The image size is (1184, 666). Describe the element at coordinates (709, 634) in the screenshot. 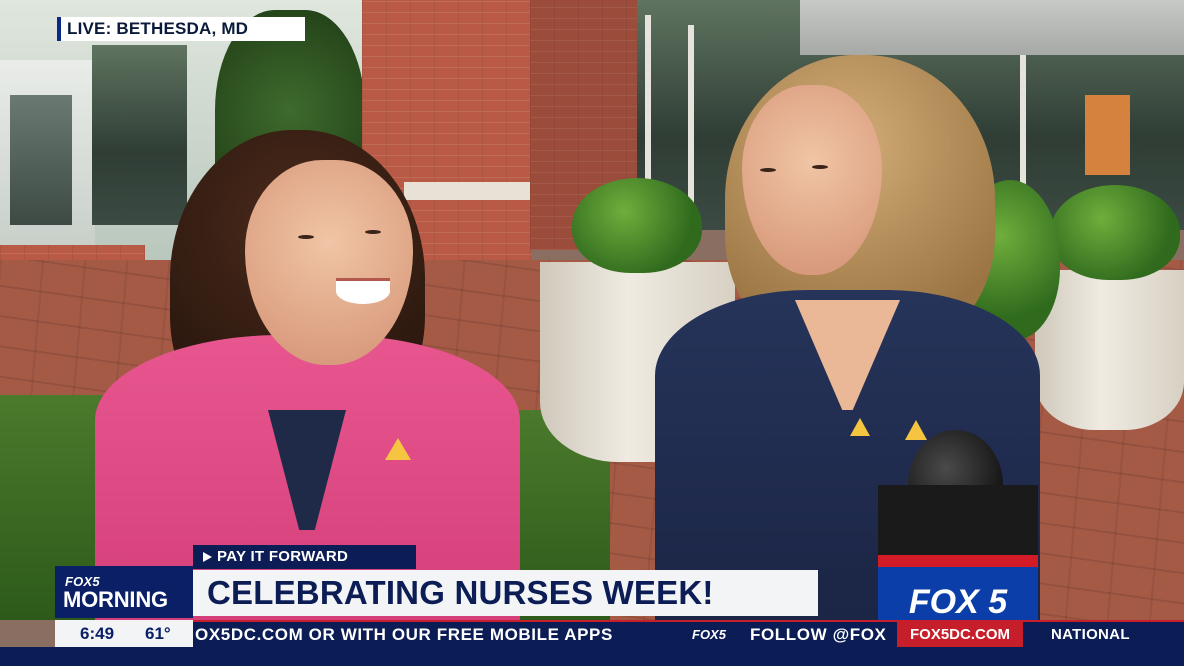

I see `ticker-station-mark: FOX5` at that location.